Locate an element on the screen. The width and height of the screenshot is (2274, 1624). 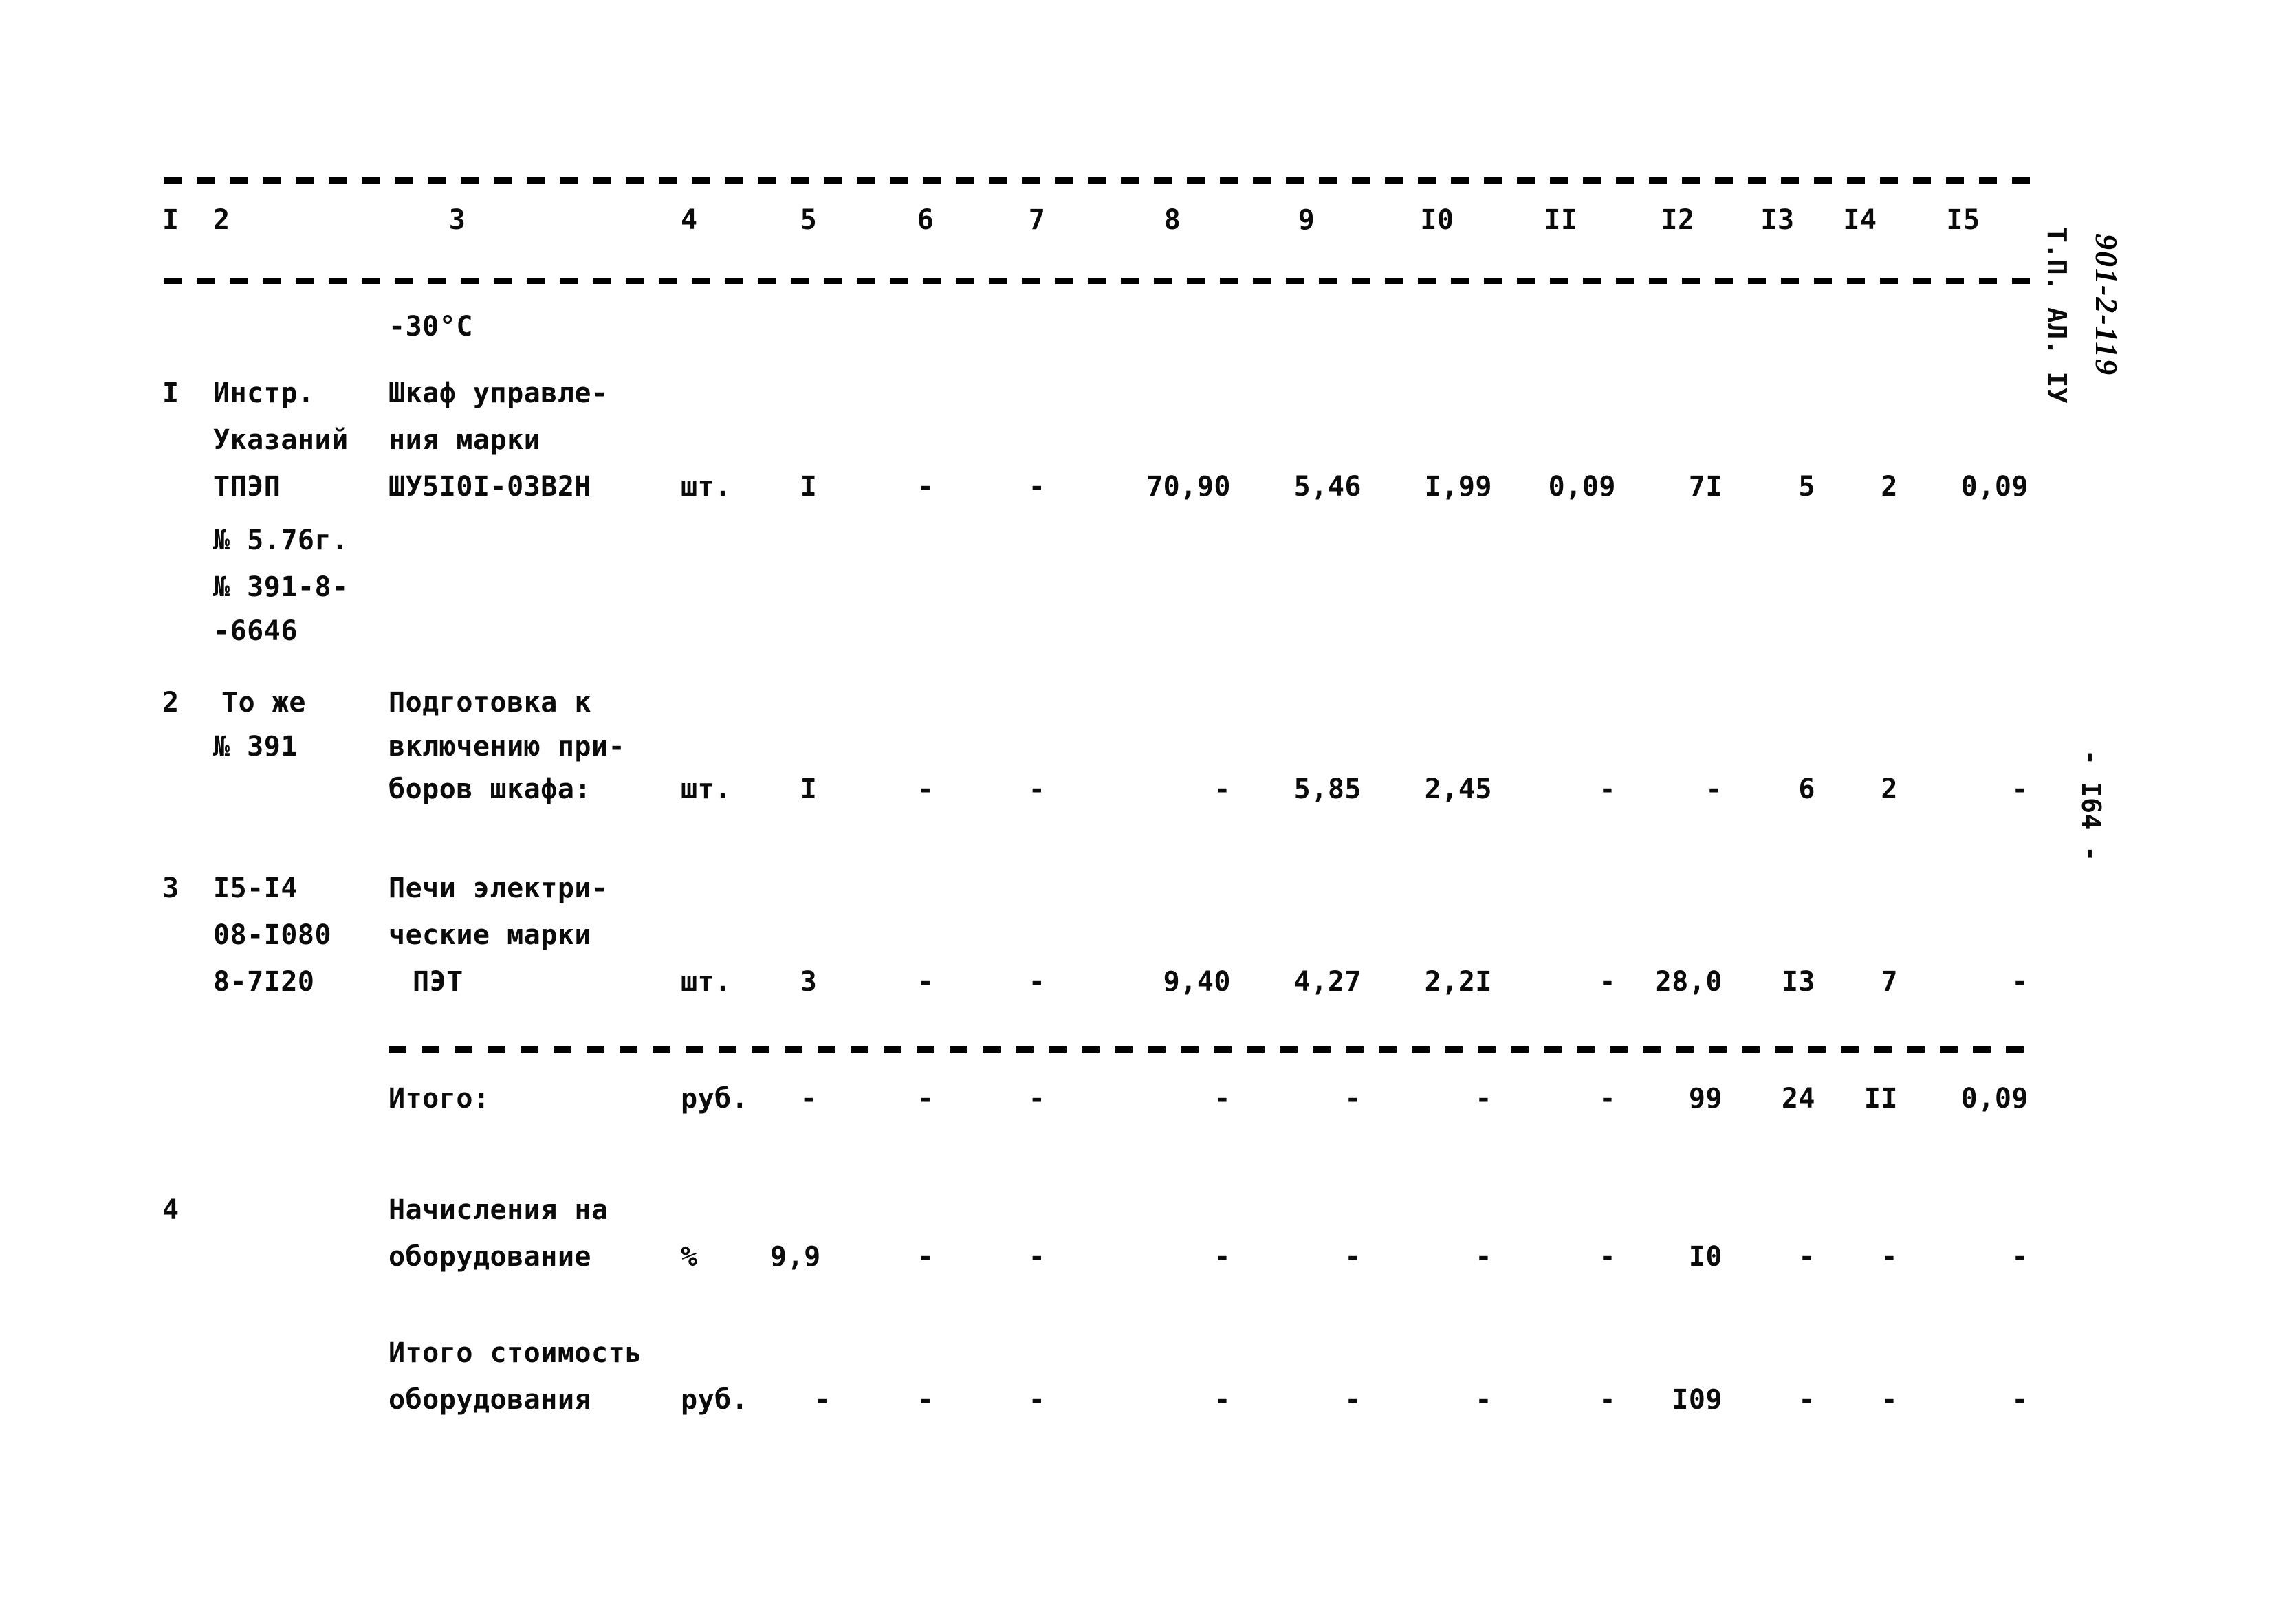
row-3-col14: 7 is located at coordinates (1889, 982).